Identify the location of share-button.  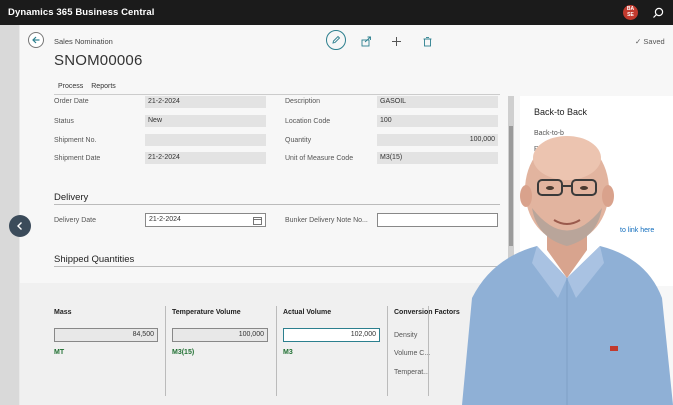
(366, 41).